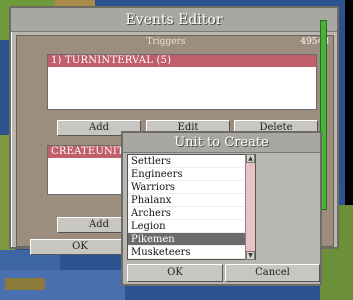 This screenshot has width=353, height=300. I want to click on triggers-label: Triggers, so click(166, 42).